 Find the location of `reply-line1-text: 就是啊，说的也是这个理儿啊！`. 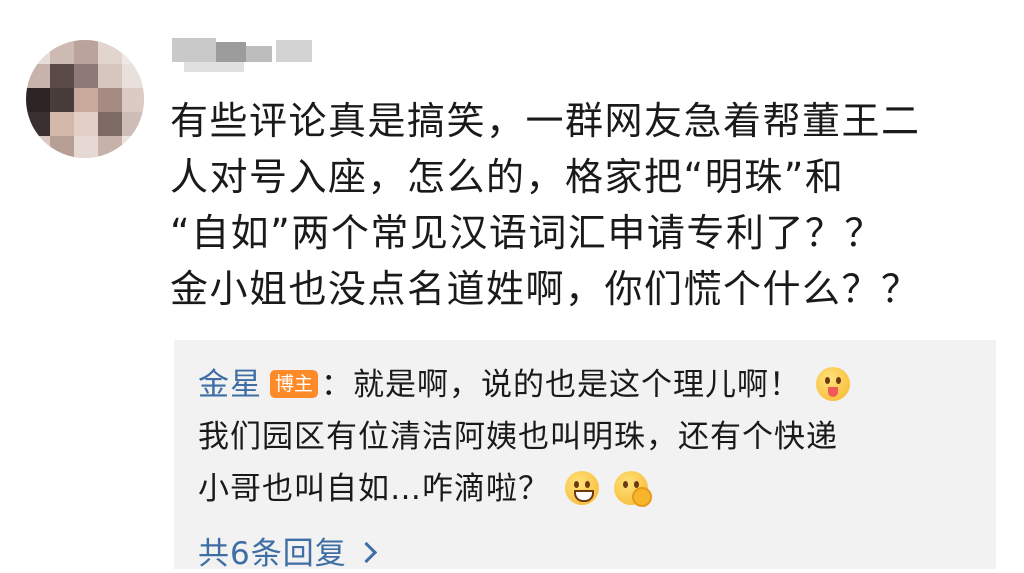

reply-line1-text: 就是啊，说的也是这个理儿啊！ is located at coordinates (577, 385).